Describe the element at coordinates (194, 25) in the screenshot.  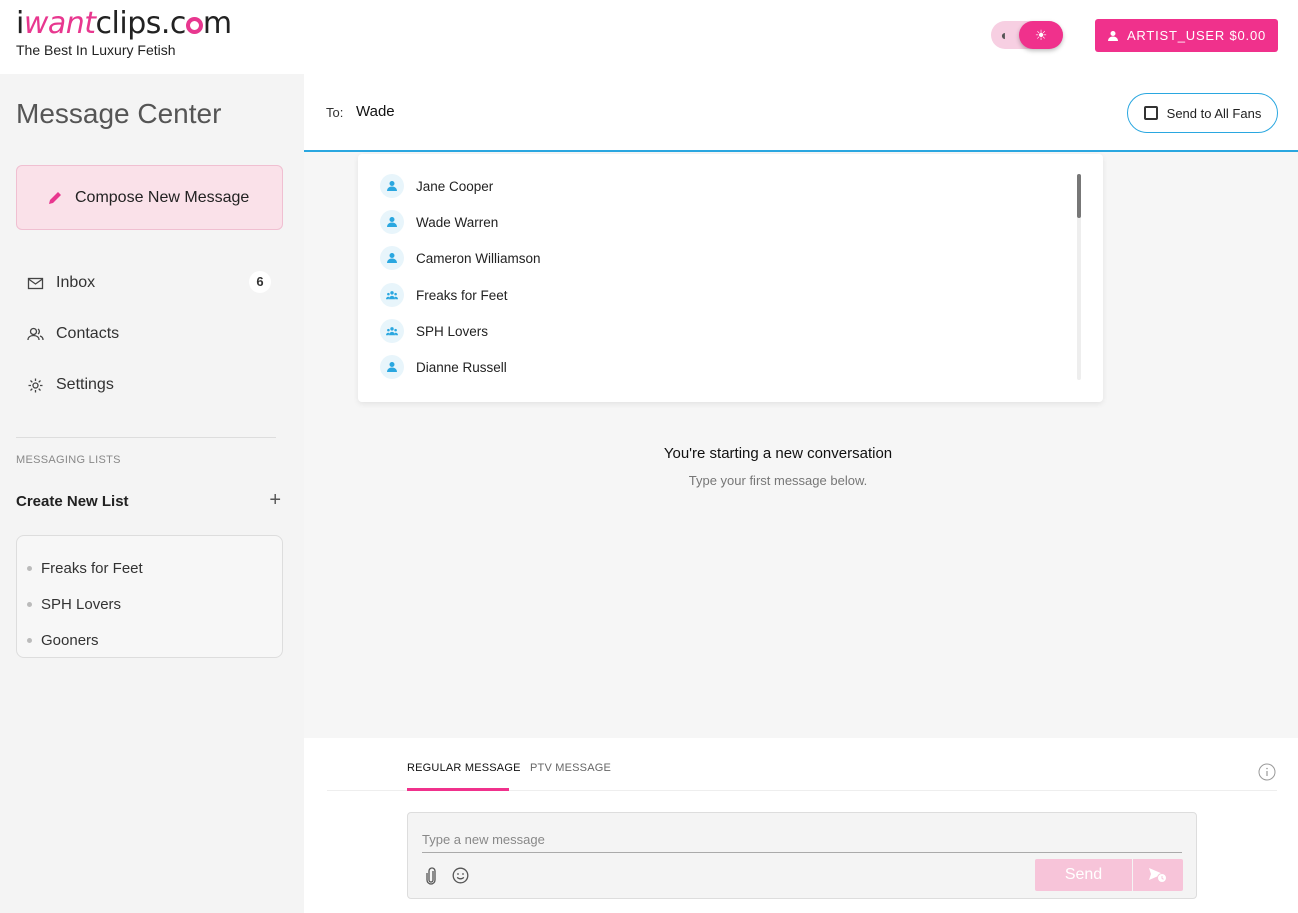
I see `logo-o-icon` at that location.